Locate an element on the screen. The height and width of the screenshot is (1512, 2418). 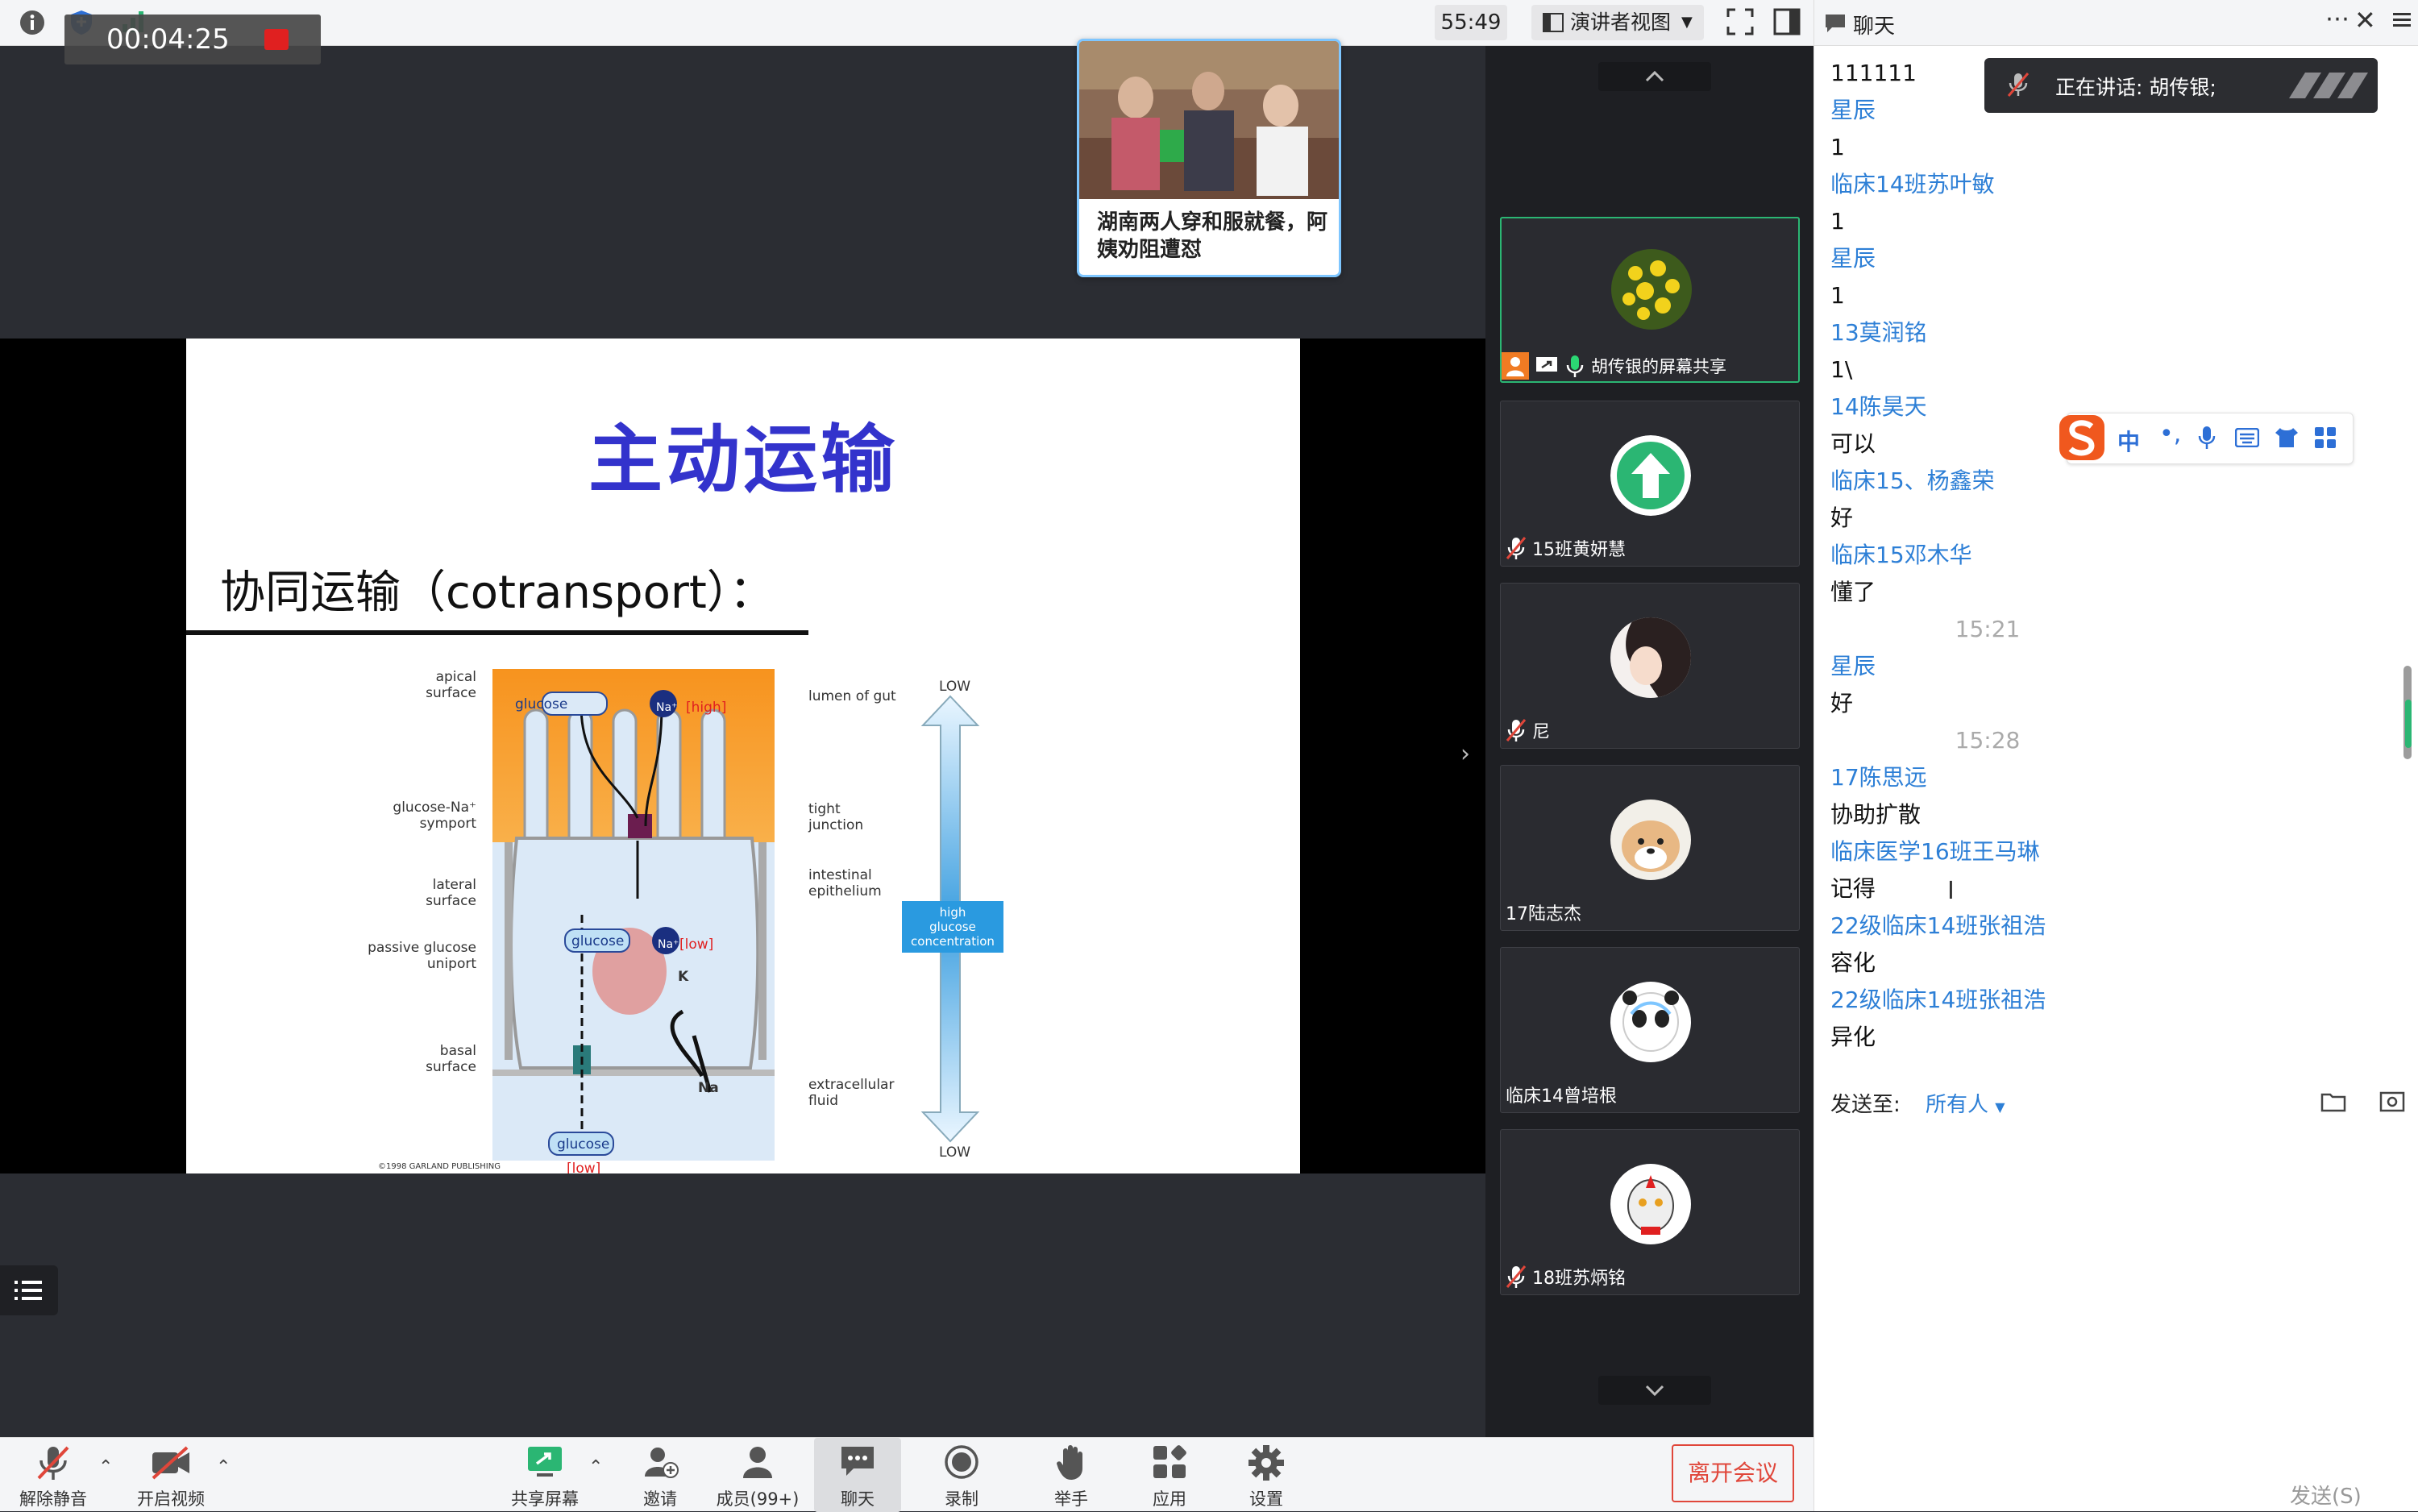
send-to-select: 所有人 ▼ is located at coordinates (1965, 1103).